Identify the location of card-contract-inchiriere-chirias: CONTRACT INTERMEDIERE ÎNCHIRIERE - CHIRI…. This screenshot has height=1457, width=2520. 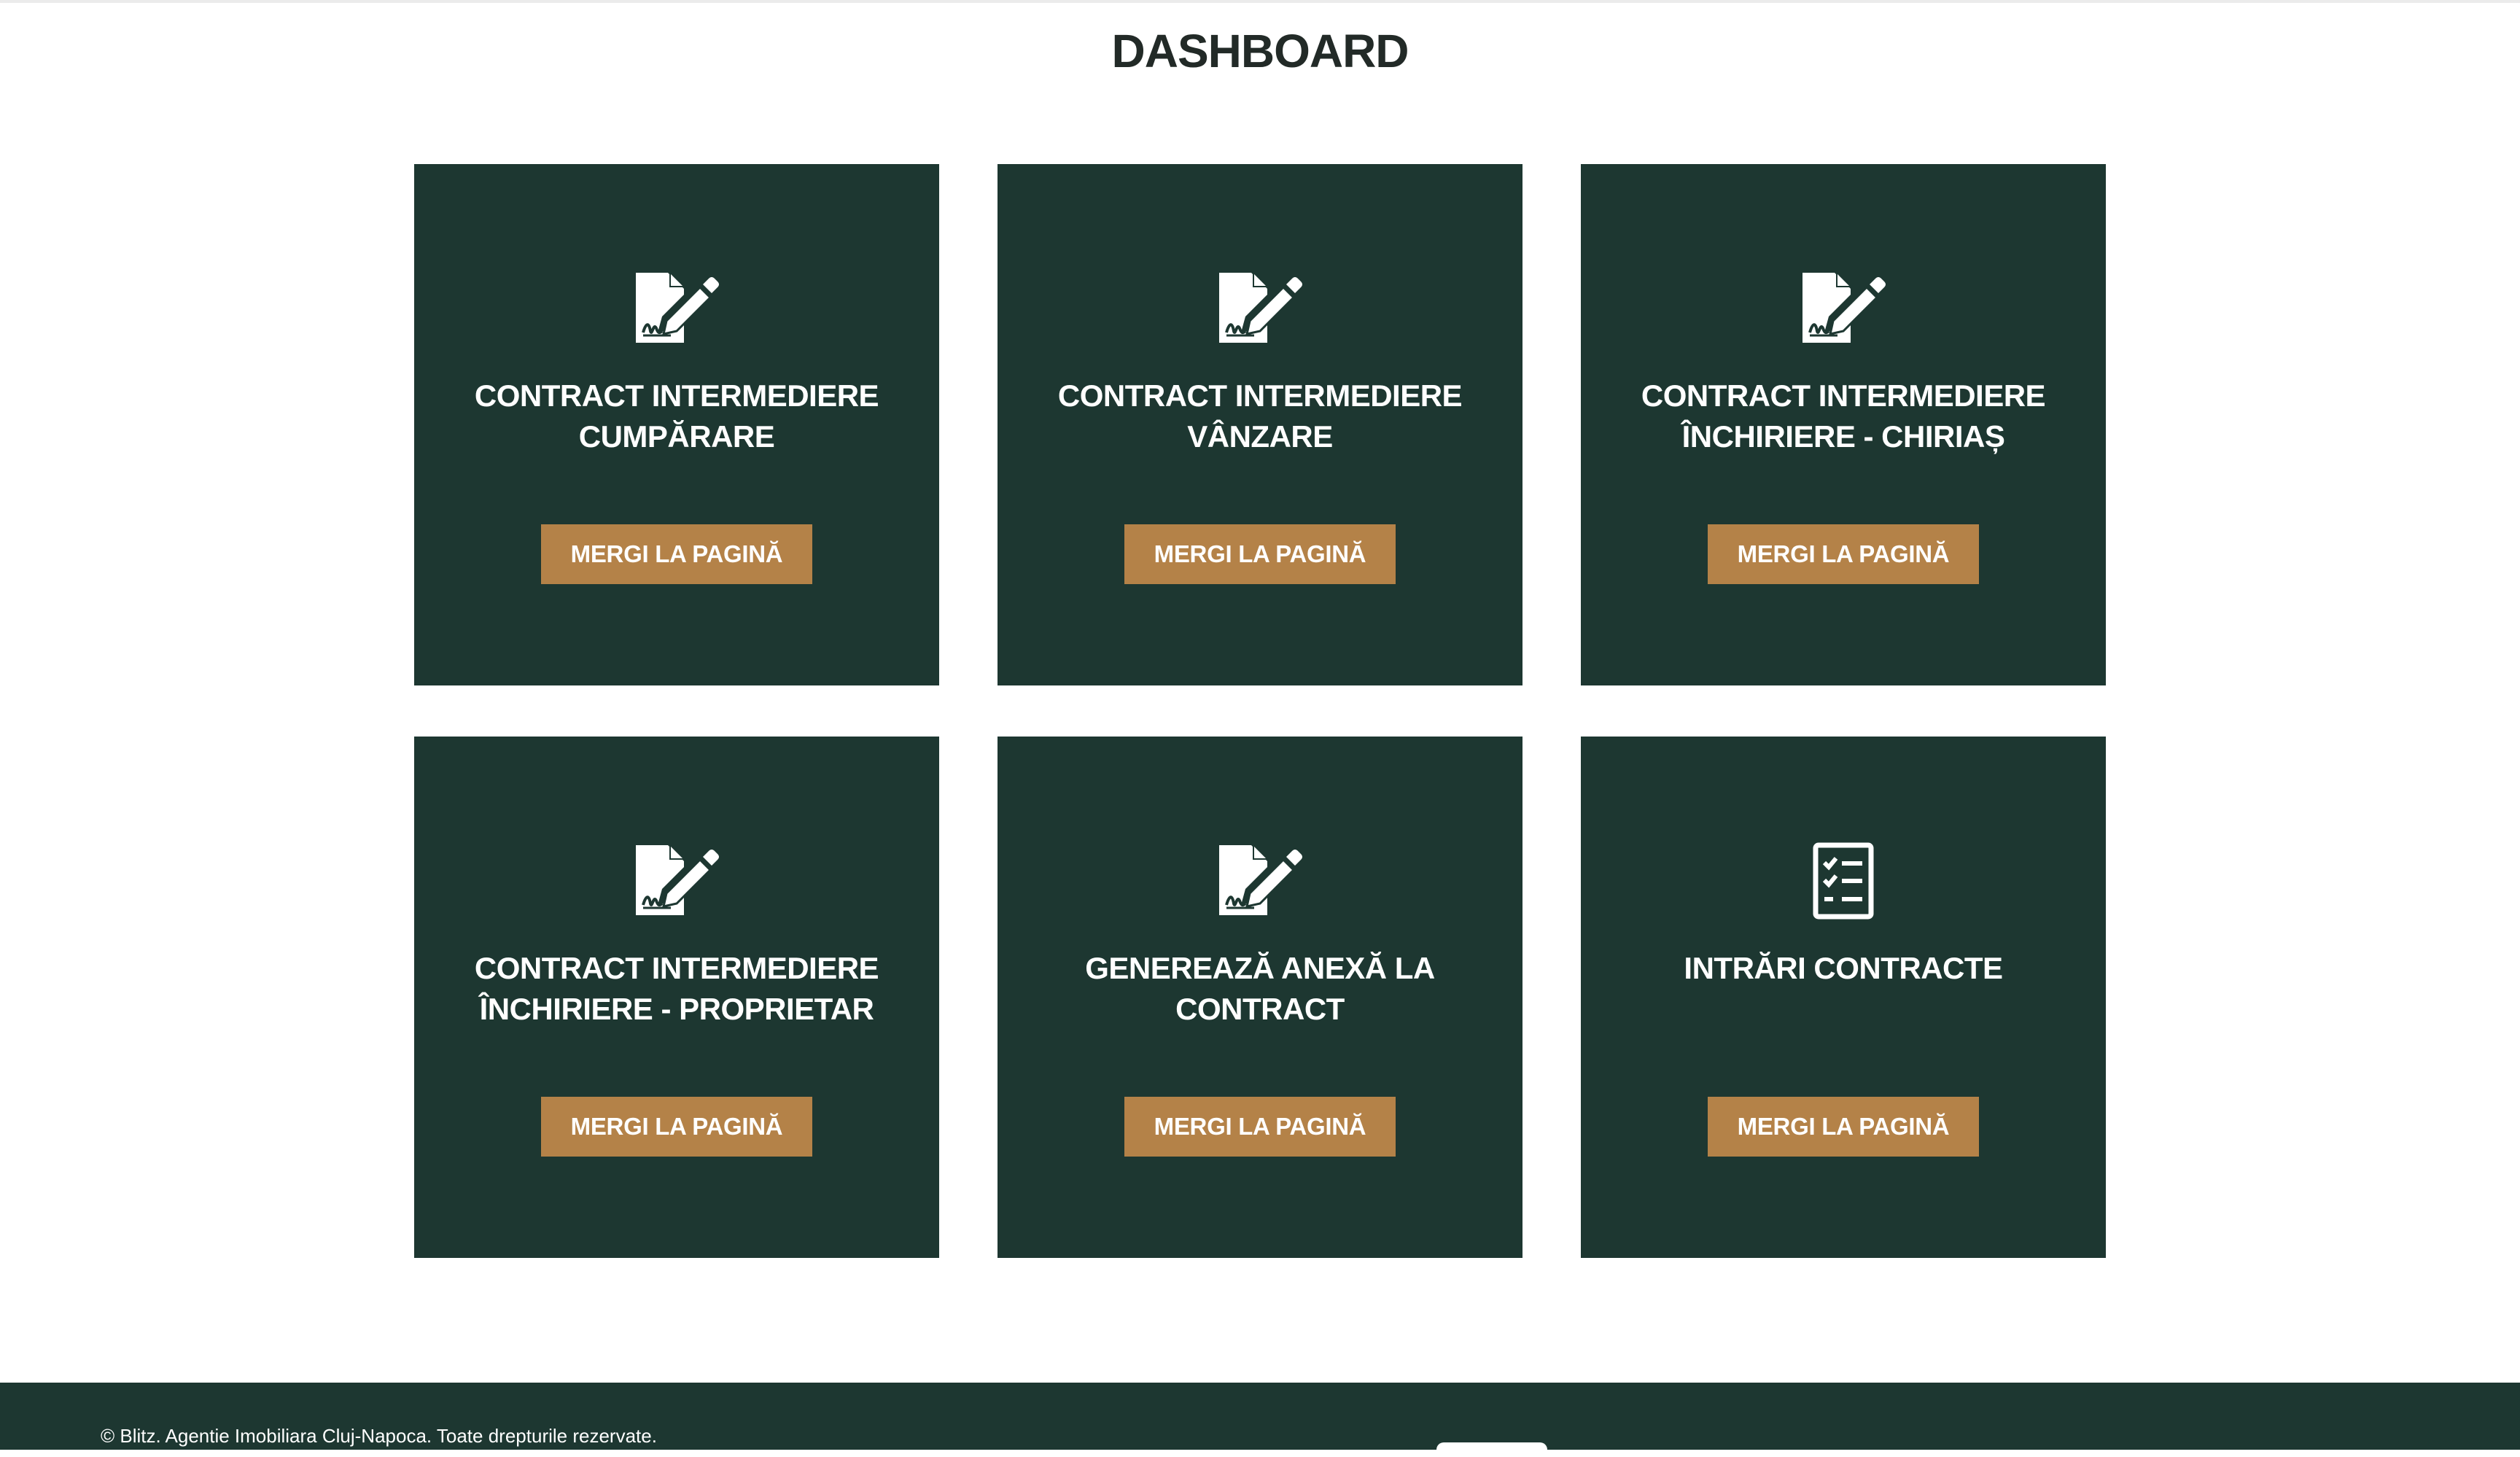
(1843, 425).